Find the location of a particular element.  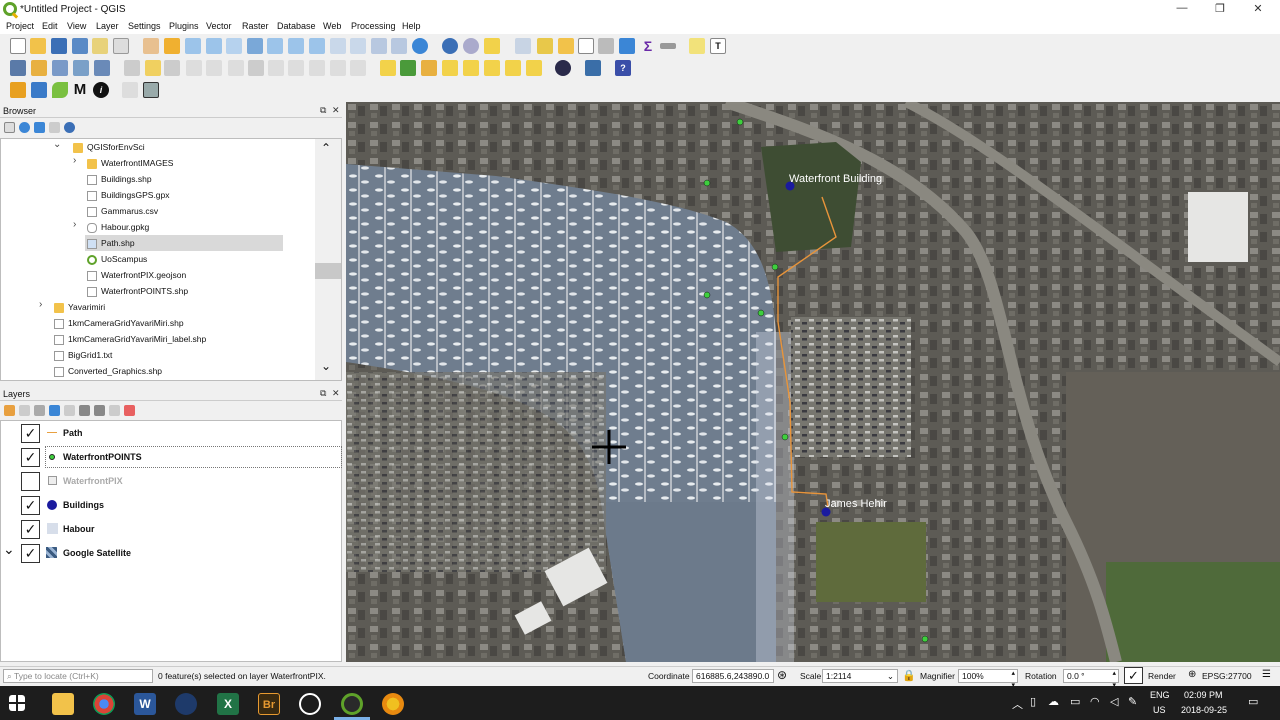

select-value-icon is located at coordinates (523, 46).